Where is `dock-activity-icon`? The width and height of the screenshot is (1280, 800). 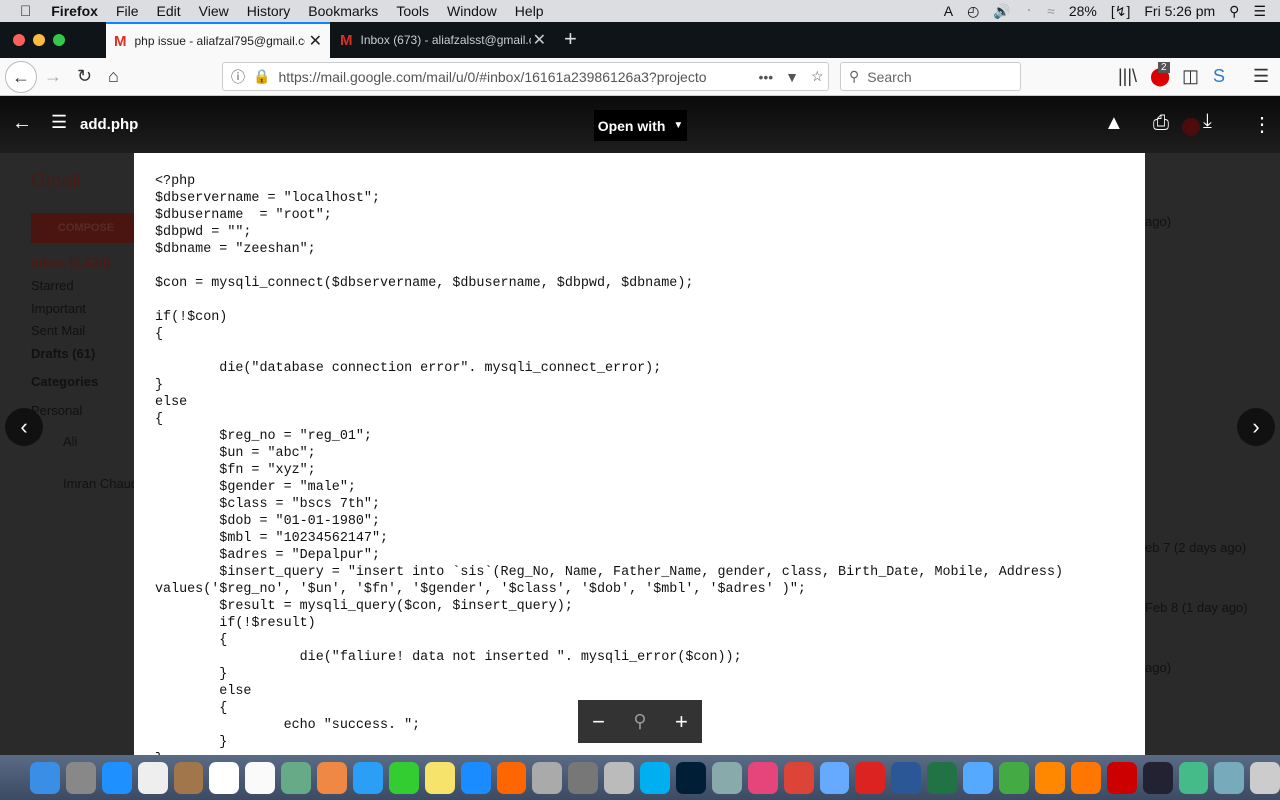
dock-activity-icon is located at coordinates (1157, 777).